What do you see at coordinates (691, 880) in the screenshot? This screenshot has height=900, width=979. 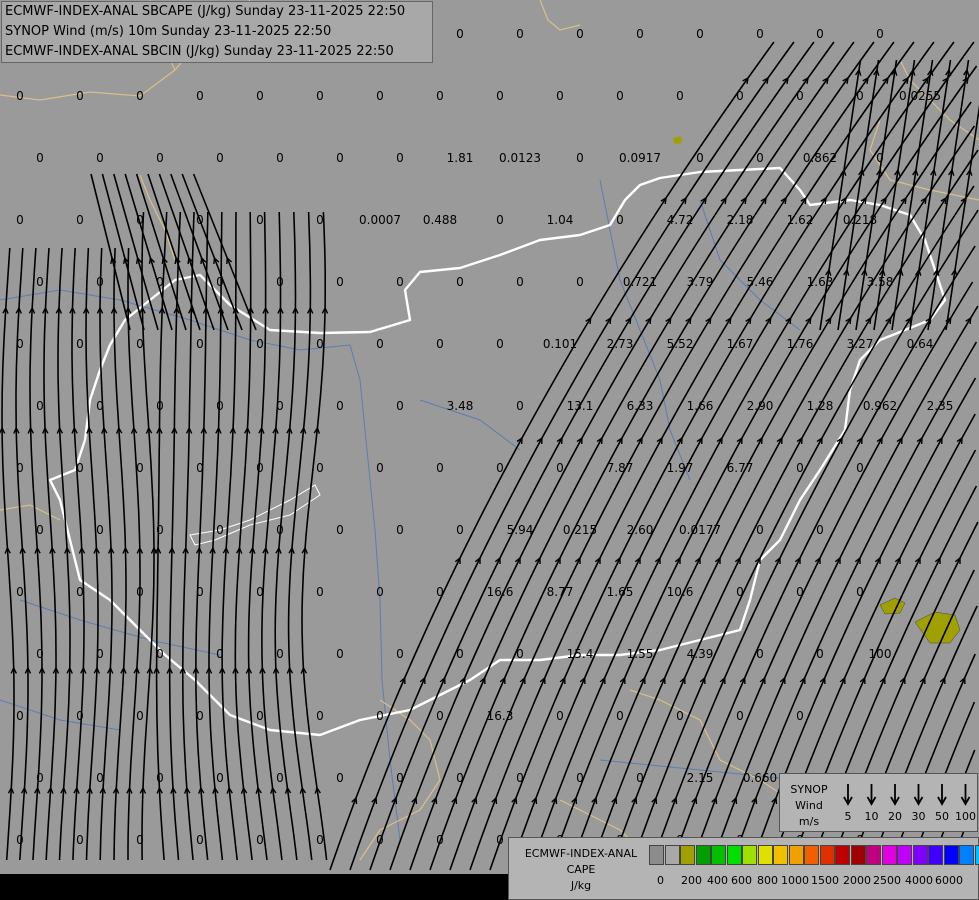 I see `cape-tick-label: 200` at bounding box center [691, 880].